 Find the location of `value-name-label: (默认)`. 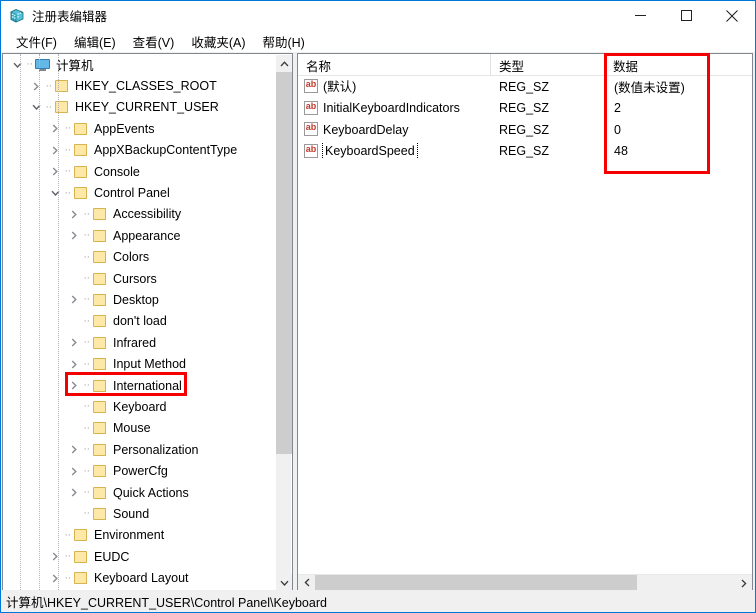

value-name-label: (默认) is located at coordinates (340, 86).